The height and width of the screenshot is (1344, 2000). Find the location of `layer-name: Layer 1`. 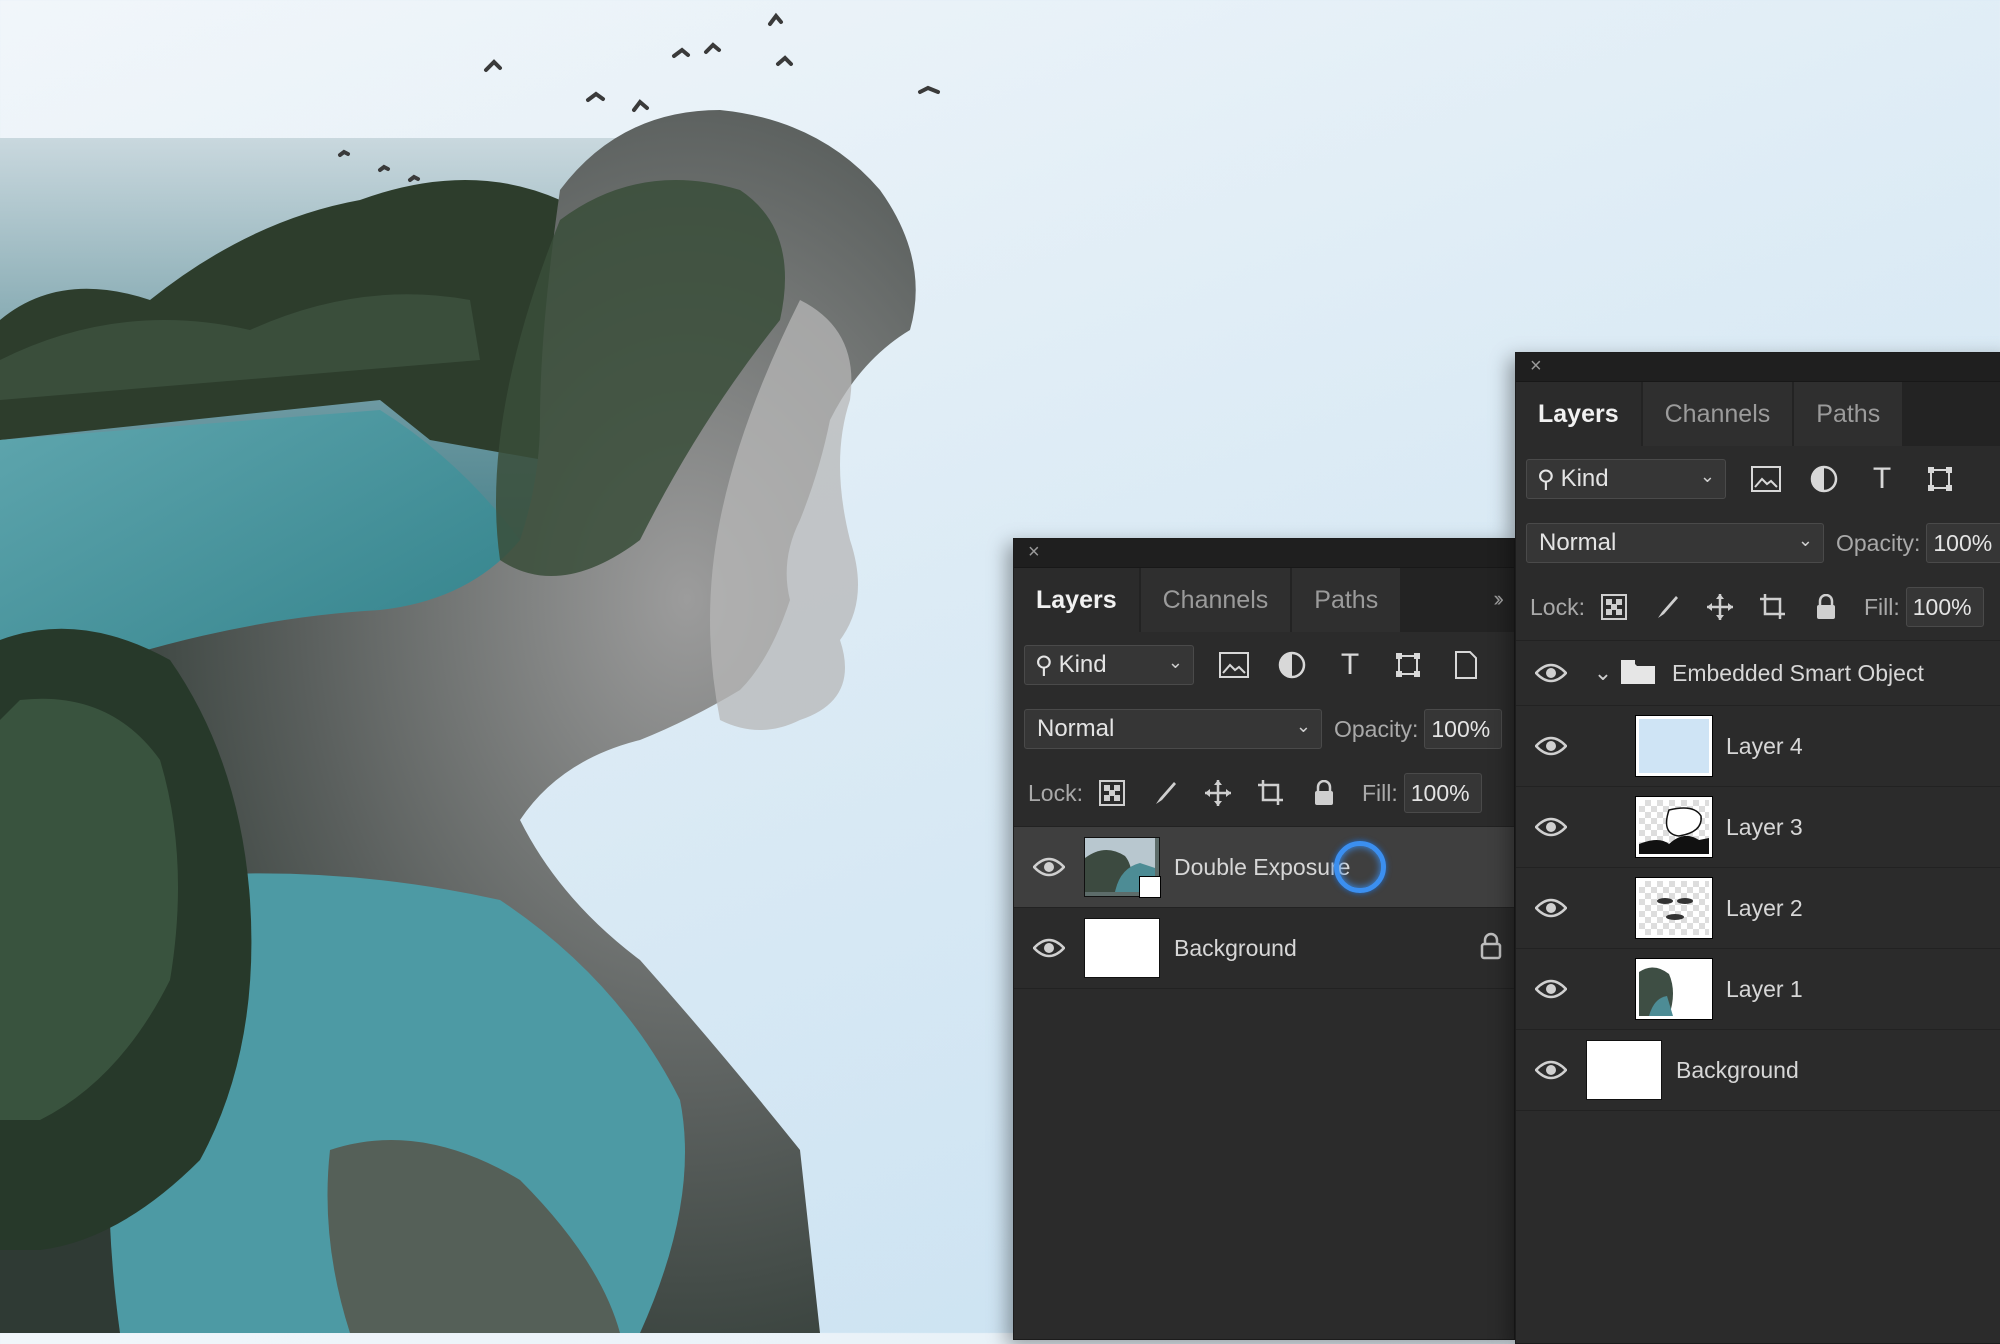

layer-name: Layer 1 is located at coordinates (1764, 988).